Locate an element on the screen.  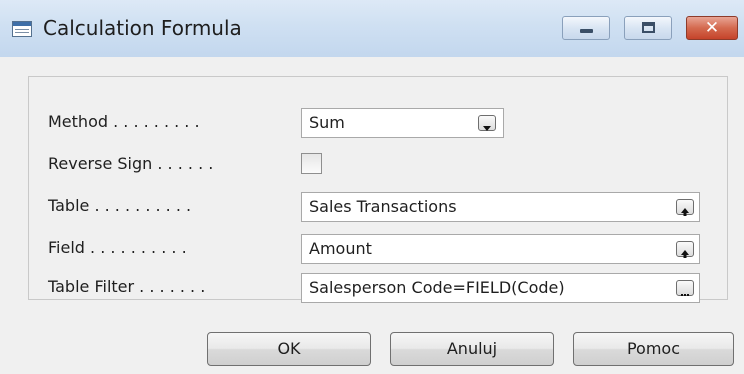
reverse-sign-label: Reverse Sign . . . . . . is located at coordinates (131, 163).